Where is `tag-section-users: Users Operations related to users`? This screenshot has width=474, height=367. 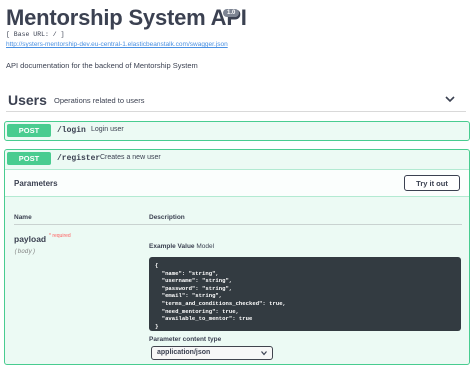
tag-section-users: Users Operations related to users is located at coordinates (236, 100).